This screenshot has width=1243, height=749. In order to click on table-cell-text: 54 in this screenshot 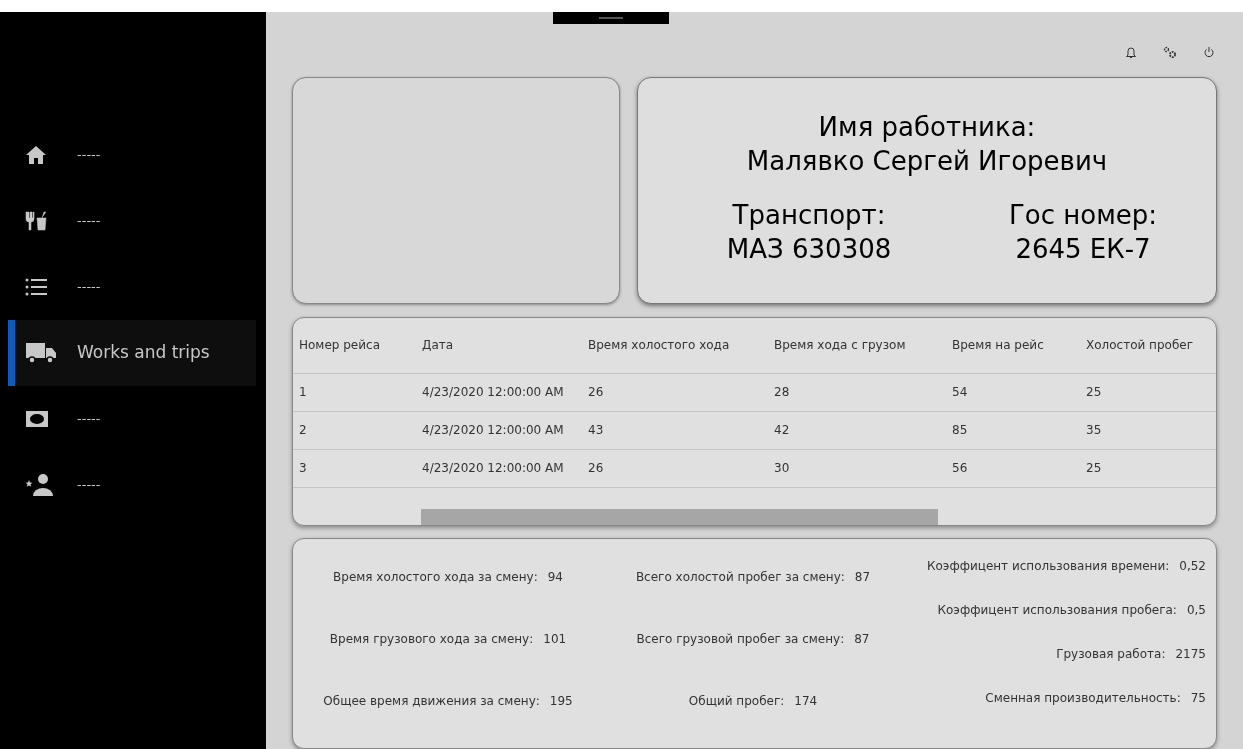, I will do `click(960, 393)`.